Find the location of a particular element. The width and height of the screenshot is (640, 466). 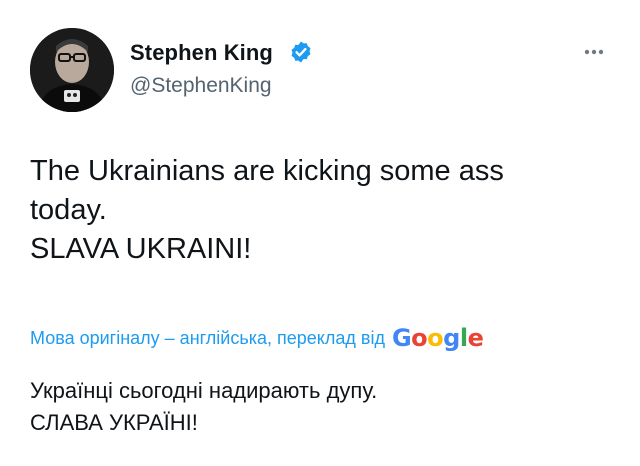

translated-text-line: Українці сьогодні надирають дупу. is located at coordinates (204, 390).